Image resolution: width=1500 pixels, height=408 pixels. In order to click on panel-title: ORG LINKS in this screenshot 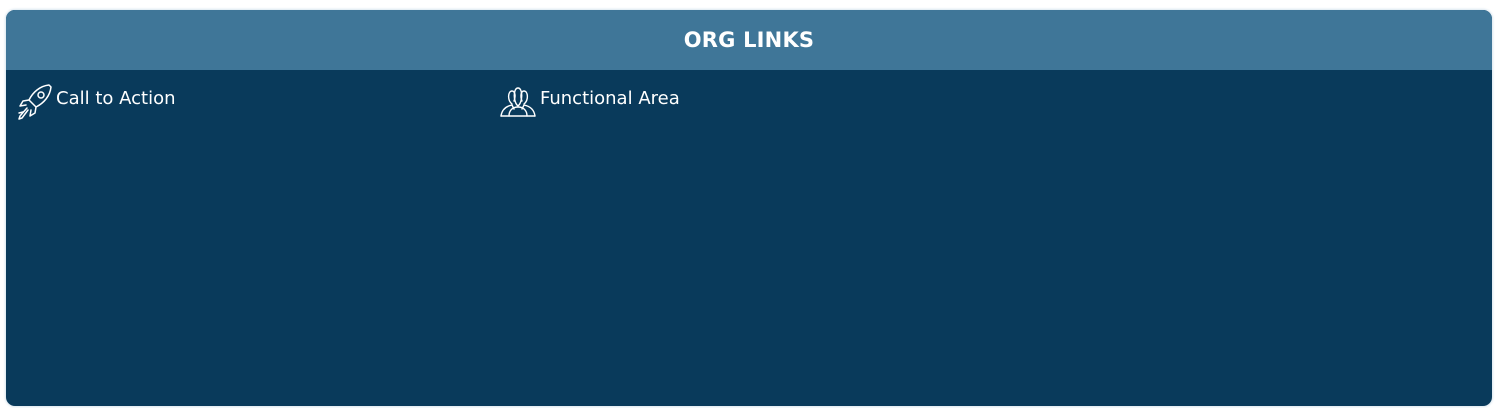, I will do `click(749, 40)`.